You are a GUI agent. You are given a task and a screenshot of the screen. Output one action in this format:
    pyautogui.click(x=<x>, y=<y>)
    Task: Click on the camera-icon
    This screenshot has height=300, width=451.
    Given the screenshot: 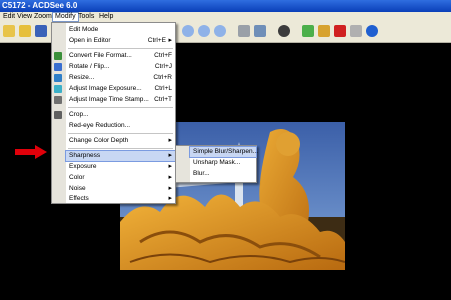 What is the action you would take?
    pyautogui.click(x=284, y=31)
    